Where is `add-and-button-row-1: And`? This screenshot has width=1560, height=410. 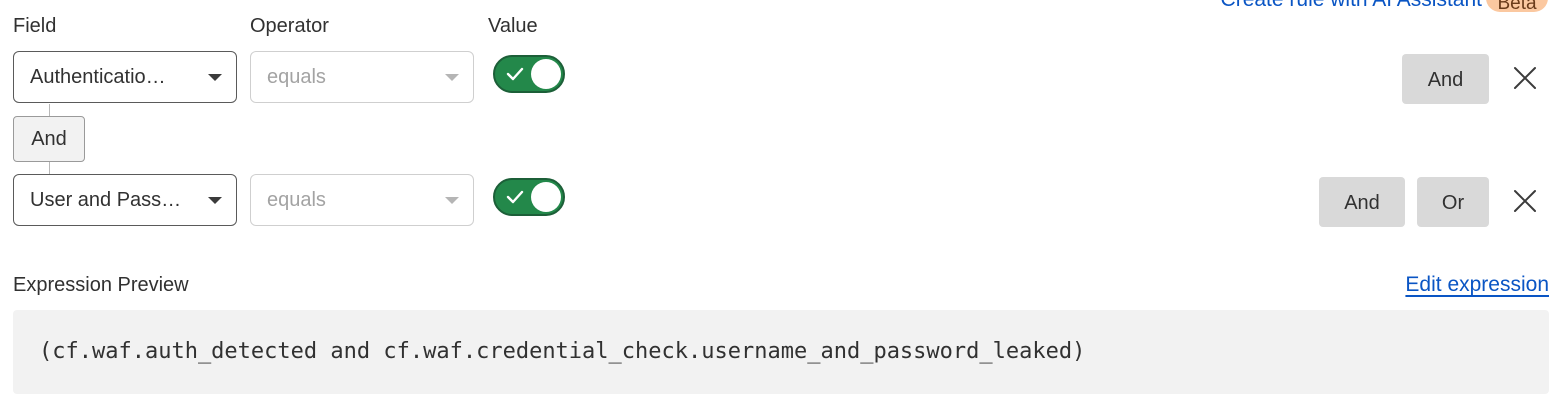 add-and-button-row-1: And is located at coordinates (1445, 79).